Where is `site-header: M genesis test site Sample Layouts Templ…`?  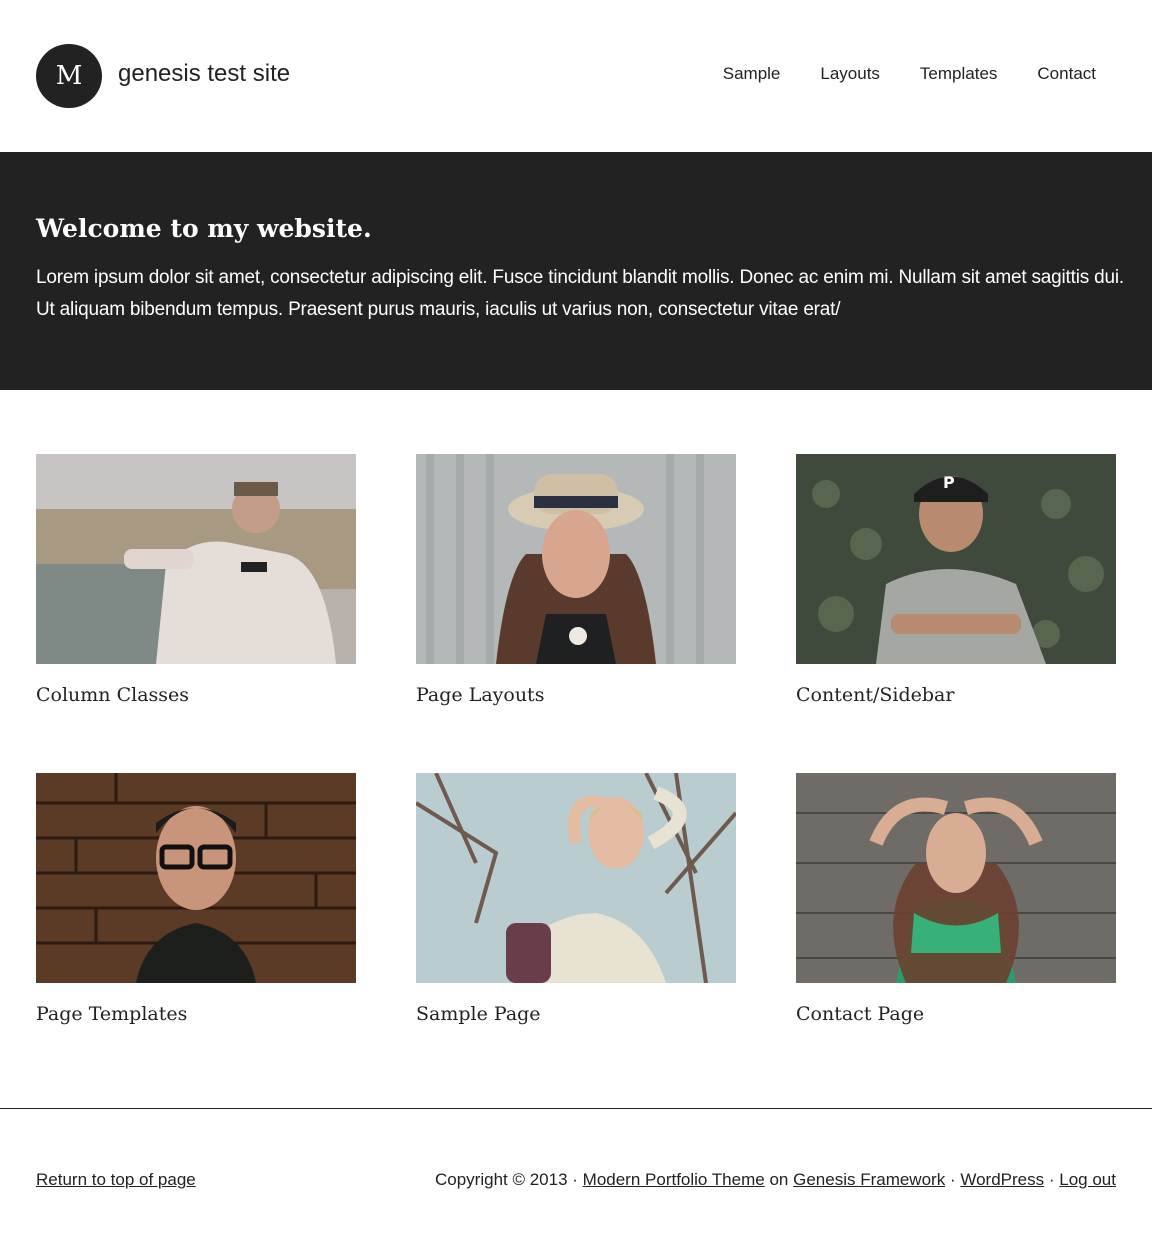
site-header: M genesis test site Sample Layouts Templ… is located at coordinates (576, 76).